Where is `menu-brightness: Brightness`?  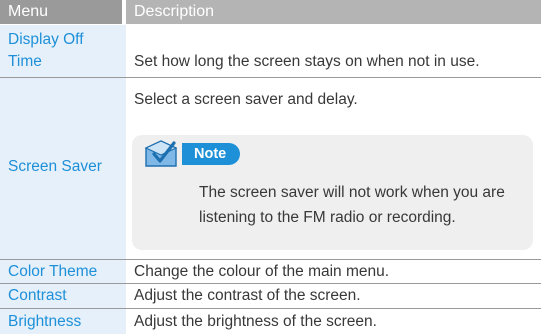 menu-brightness: Brightness is located at coordinates (45, 321).